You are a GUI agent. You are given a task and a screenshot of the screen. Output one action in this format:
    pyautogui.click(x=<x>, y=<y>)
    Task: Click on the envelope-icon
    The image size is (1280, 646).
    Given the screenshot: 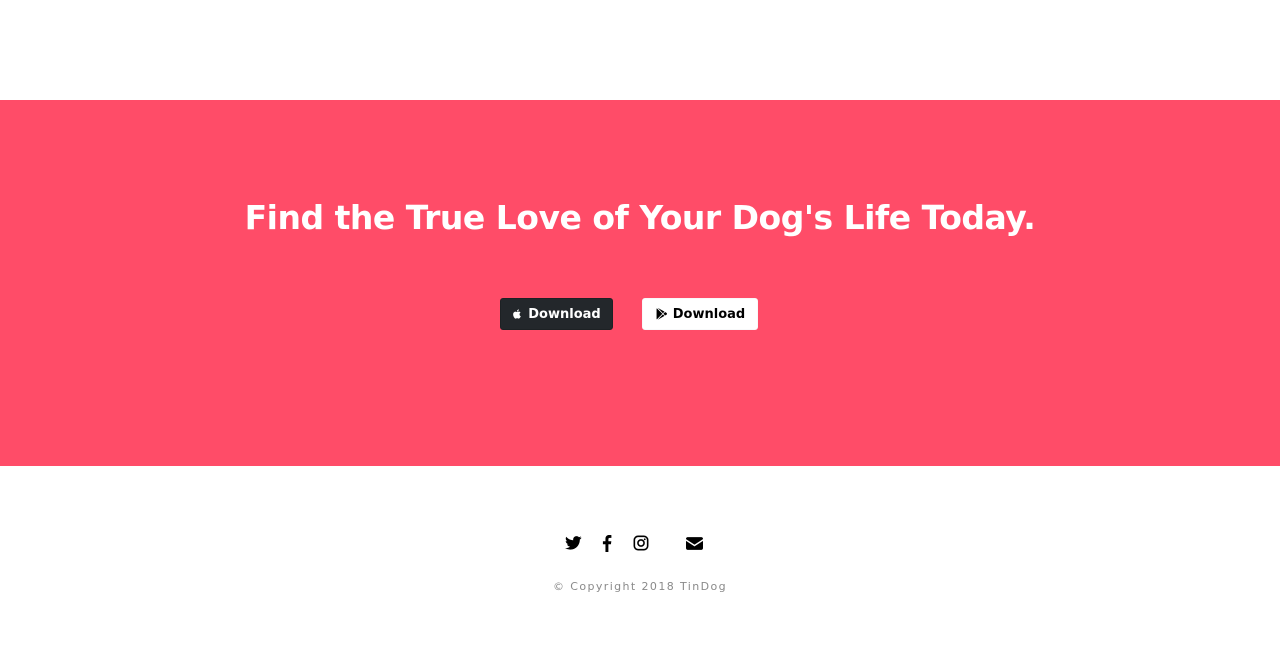 What is the action you would take?
    pyautogui.click(x=694, y=543)
    